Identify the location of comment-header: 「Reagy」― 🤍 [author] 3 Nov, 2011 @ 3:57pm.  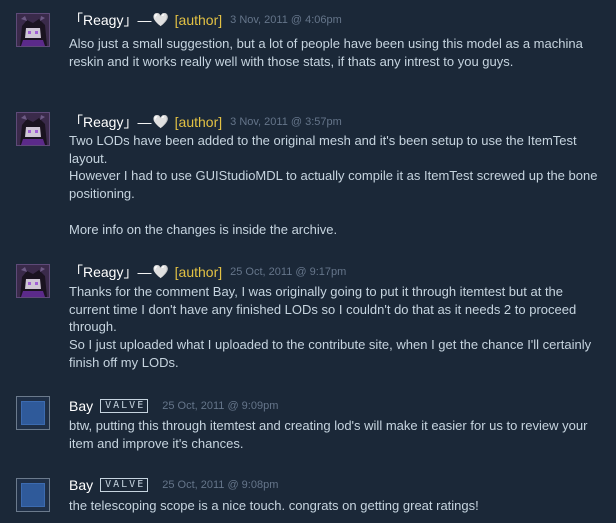
(205, 122).